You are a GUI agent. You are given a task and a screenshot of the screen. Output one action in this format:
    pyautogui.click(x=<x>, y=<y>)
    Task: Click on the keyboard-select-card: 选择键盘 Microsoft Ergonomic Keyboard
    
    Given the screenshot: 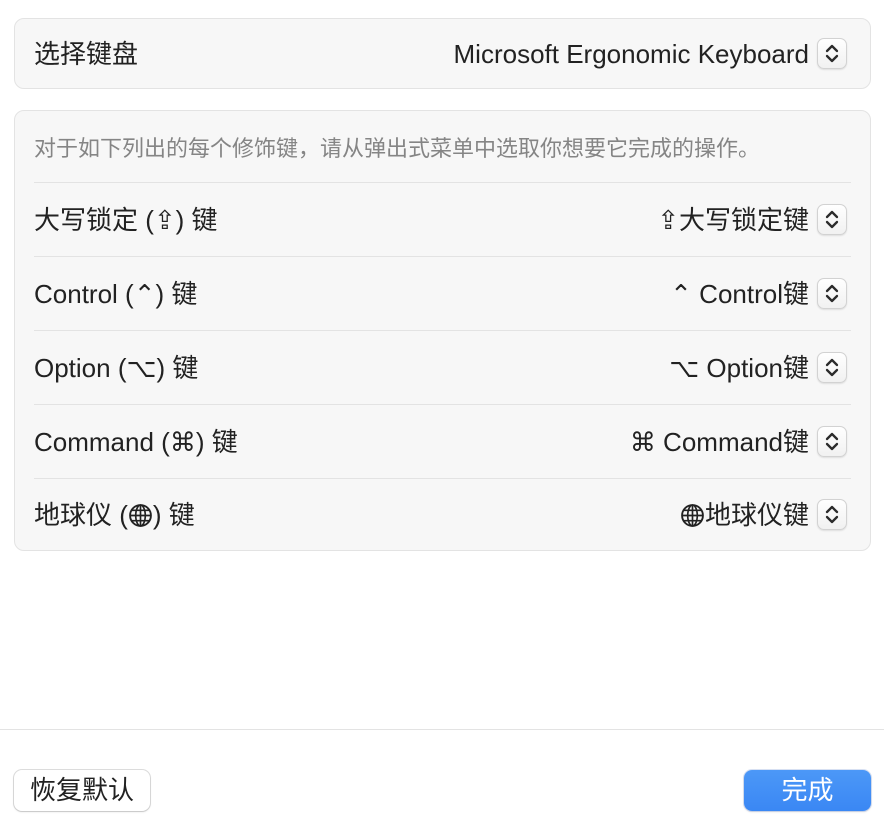 What is the action you would take?
    pyautogui.click(x=442, y=53)
    